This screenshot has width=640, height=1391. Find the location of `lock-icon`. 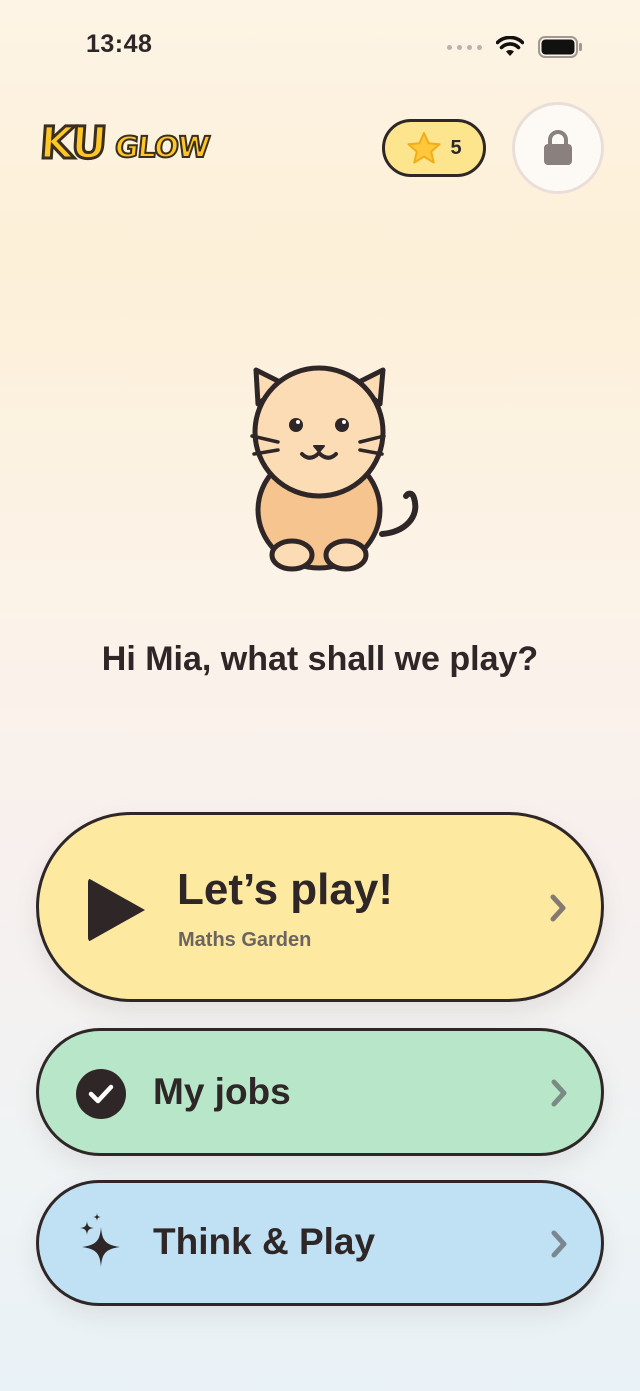

lock-icon is located at coordinates (558, 147).